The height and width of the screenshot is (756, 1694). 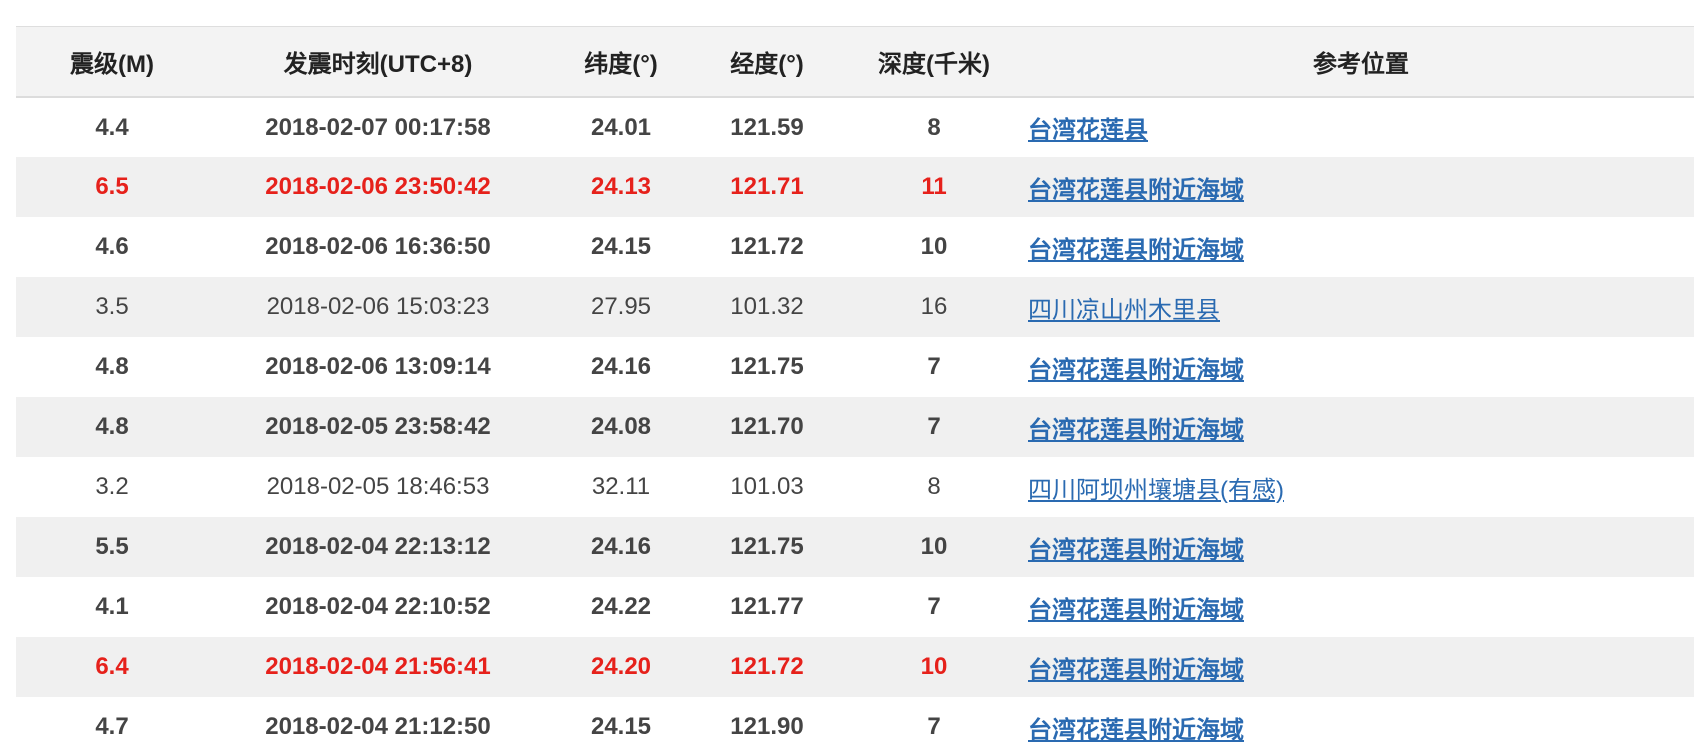 What do you see at coordinates (1361, 307) in the screenshot?
I see `cell-location: 四川凉山州木里县` at bounding box center [1361, 307].